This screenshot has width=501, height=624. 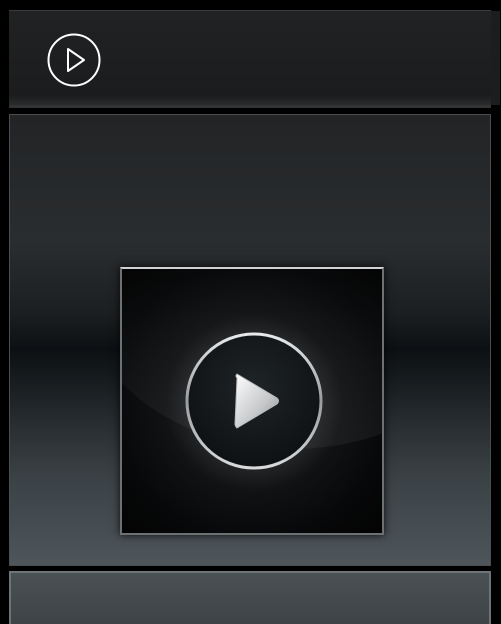 I want to click on play-circle-button, so click(x=74, y=60).